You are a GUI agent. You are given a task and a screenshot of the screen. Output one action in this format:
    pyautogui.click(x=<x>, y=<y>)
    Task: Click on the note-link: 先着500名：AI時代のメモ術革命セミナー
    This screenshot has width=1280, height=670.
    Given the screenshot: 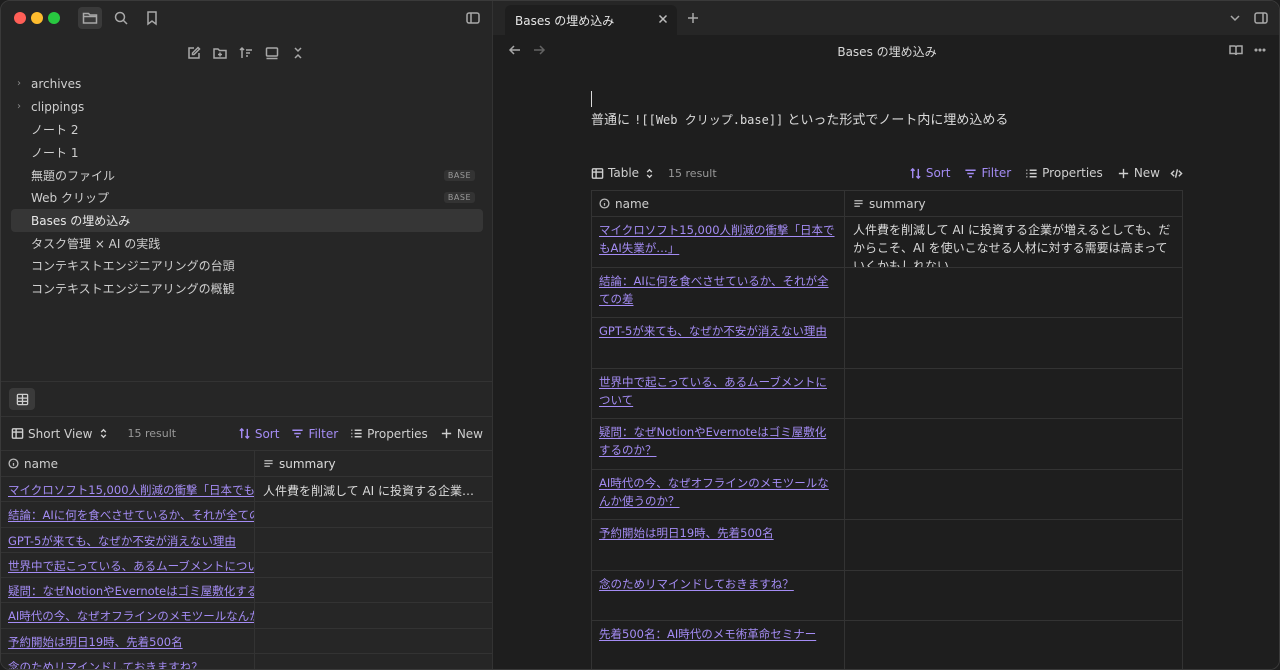 What is the action you would take?
    pyautogui.click(x=707, y=634)
    